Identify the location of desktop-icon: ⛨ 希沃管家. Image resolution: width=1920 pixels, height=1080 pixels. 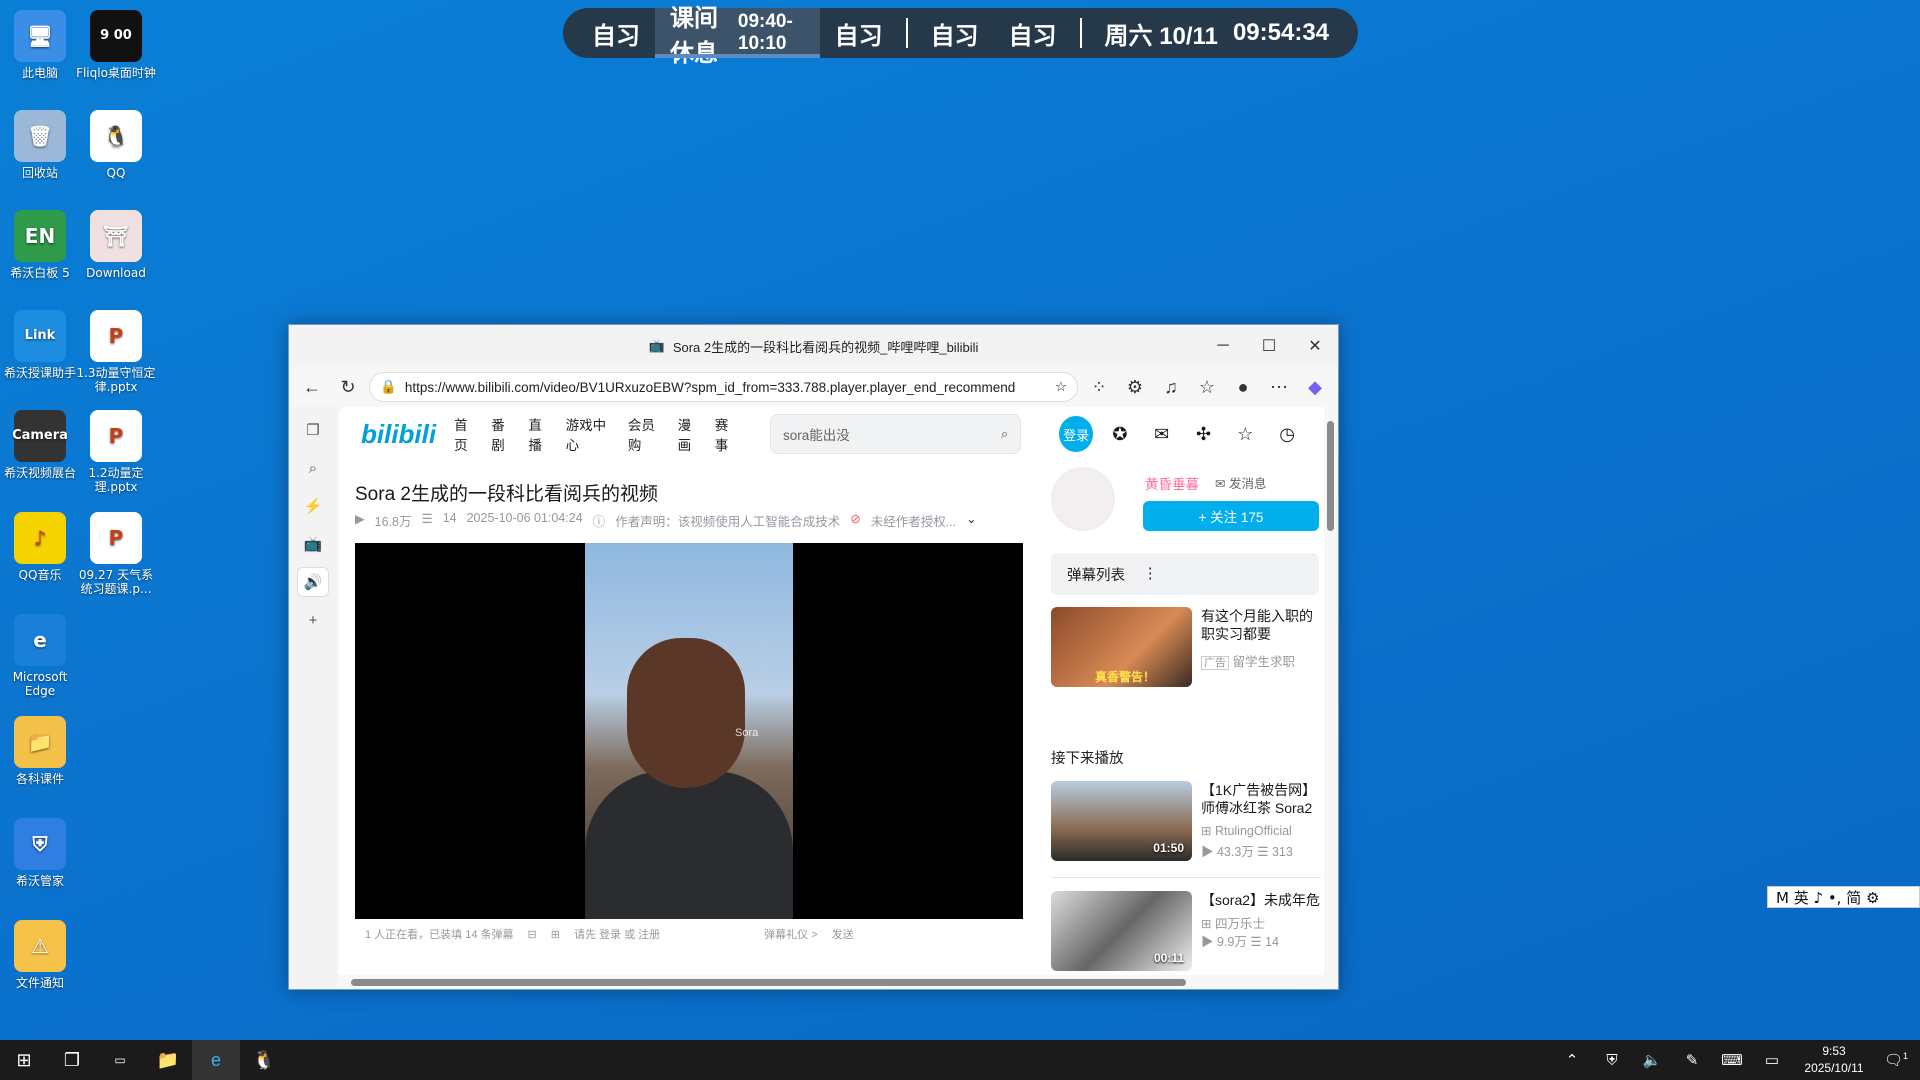
(40, 853).